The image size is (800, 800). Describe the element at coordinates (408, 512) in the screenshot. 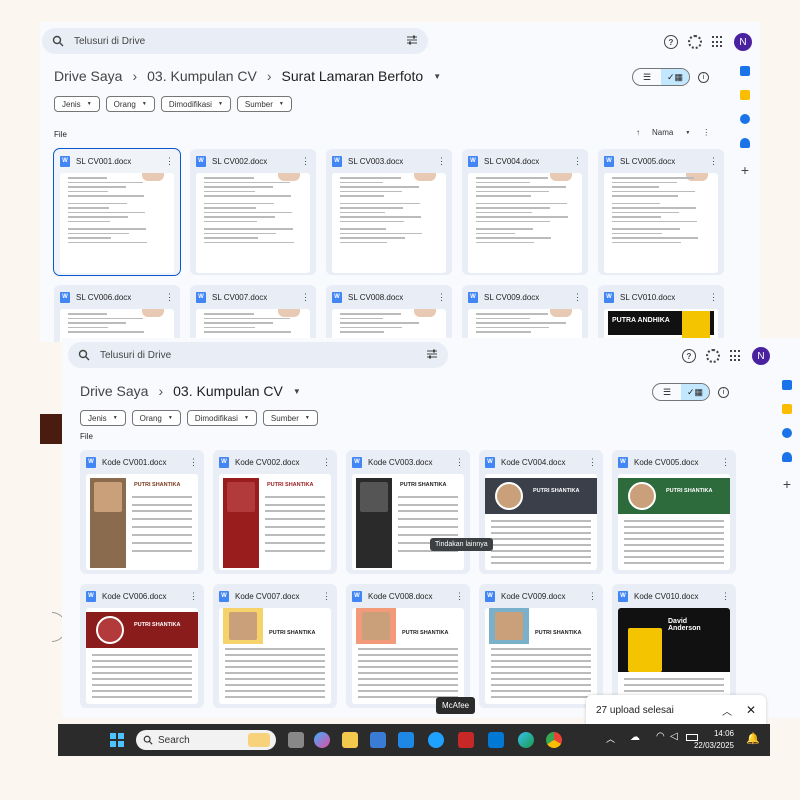

I see `file-card: W Kode CV003.docx ⋮ PUTRI SHANTIKA` at that location.